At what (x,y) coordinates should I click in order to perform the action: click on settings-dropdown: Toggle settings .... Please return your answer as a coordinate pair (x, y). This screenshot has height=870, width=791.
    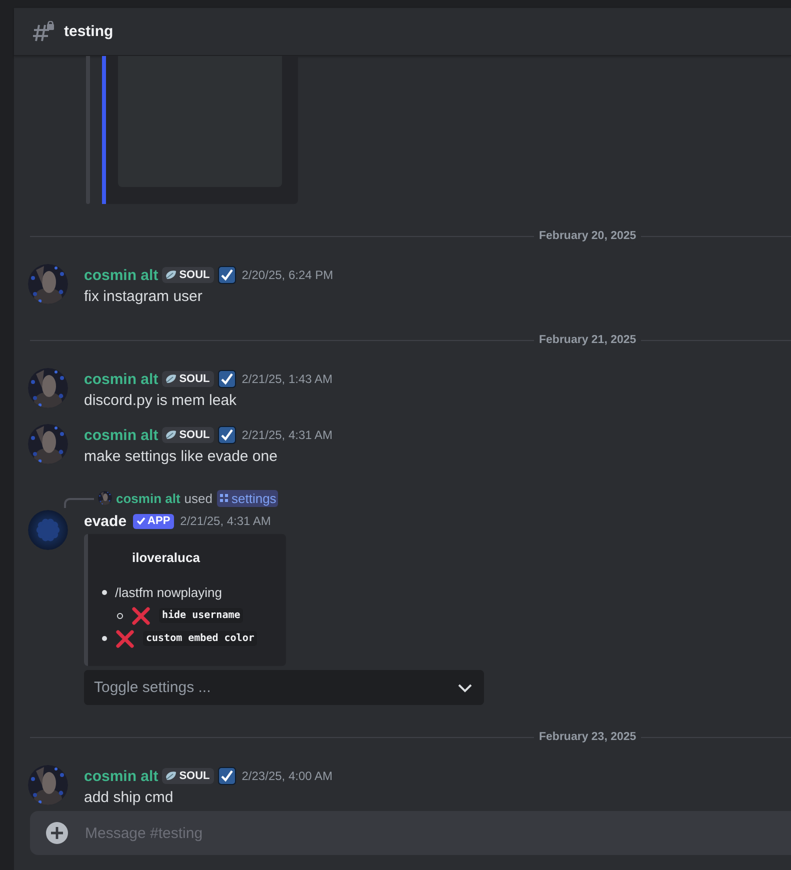
    Looking at the image, I should click on (284, 687).